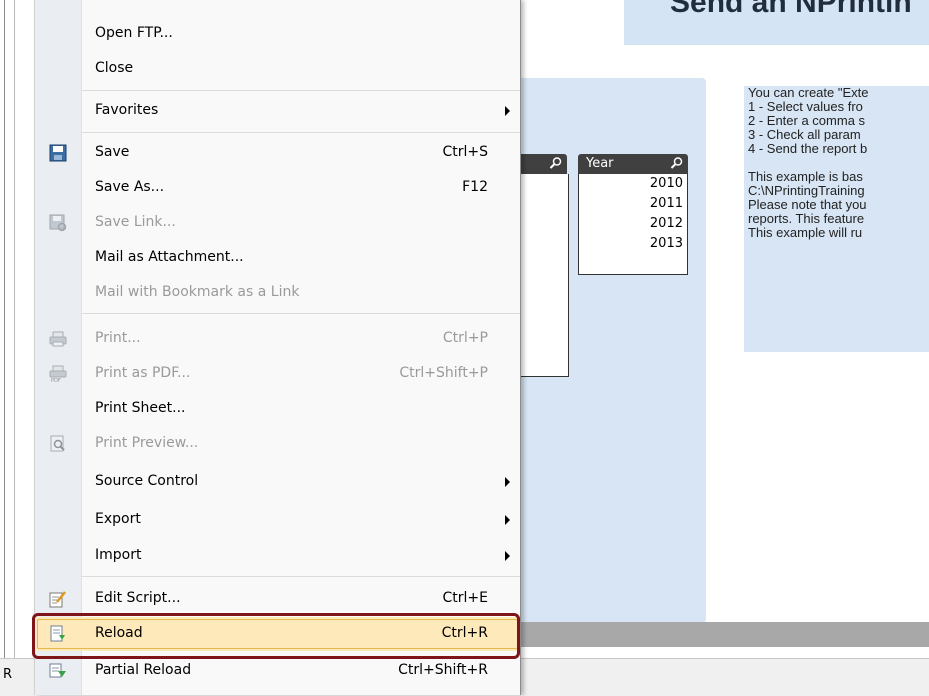 Image resolution: width=929 pixels, height=696 pixels. Describe the element at coordinates (277, 599) in the screenshot. I see `menu-item-edit-script: Edit Script... Ctrl+E` at that location.